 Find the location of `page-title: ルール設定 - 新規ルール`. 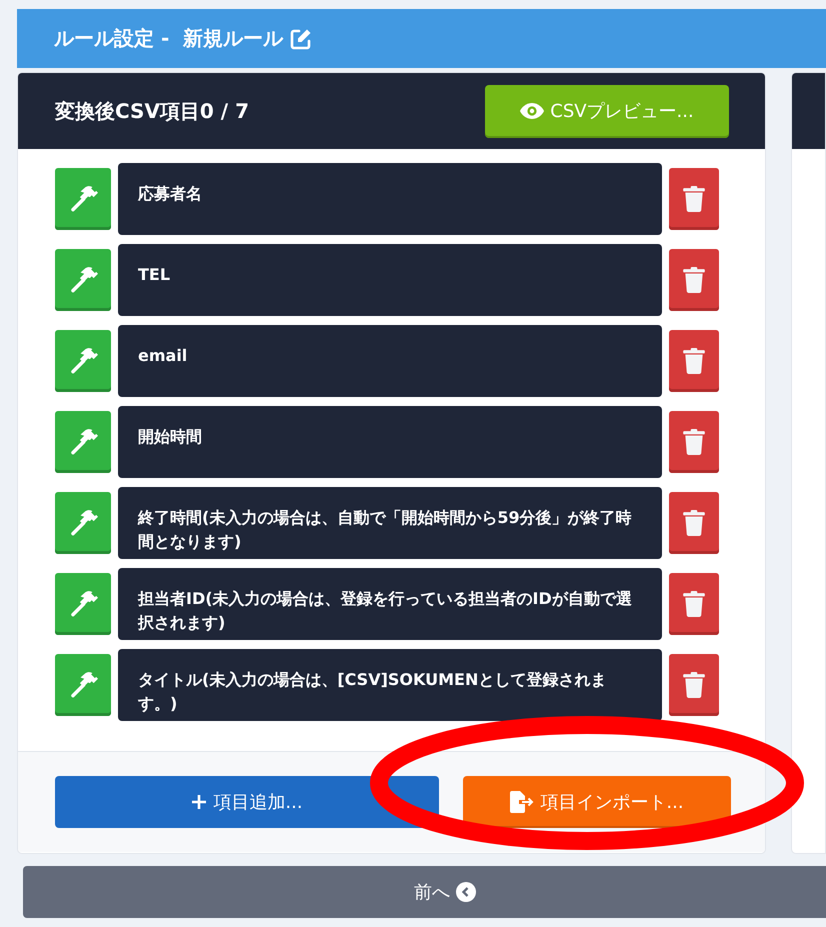

page-title: ルール設定 - 新規ルール is located at coordinates (169, 38).